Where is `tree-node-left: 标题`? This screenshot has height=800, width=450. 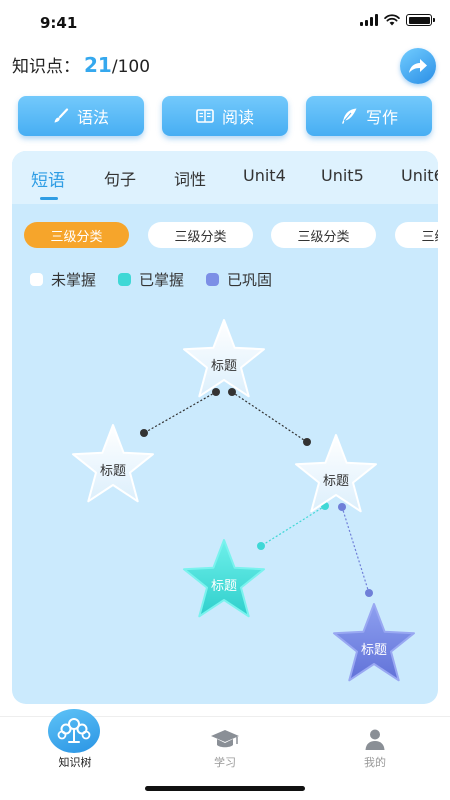 tree-node-left: 标题 is located at coordinates (113, 466).